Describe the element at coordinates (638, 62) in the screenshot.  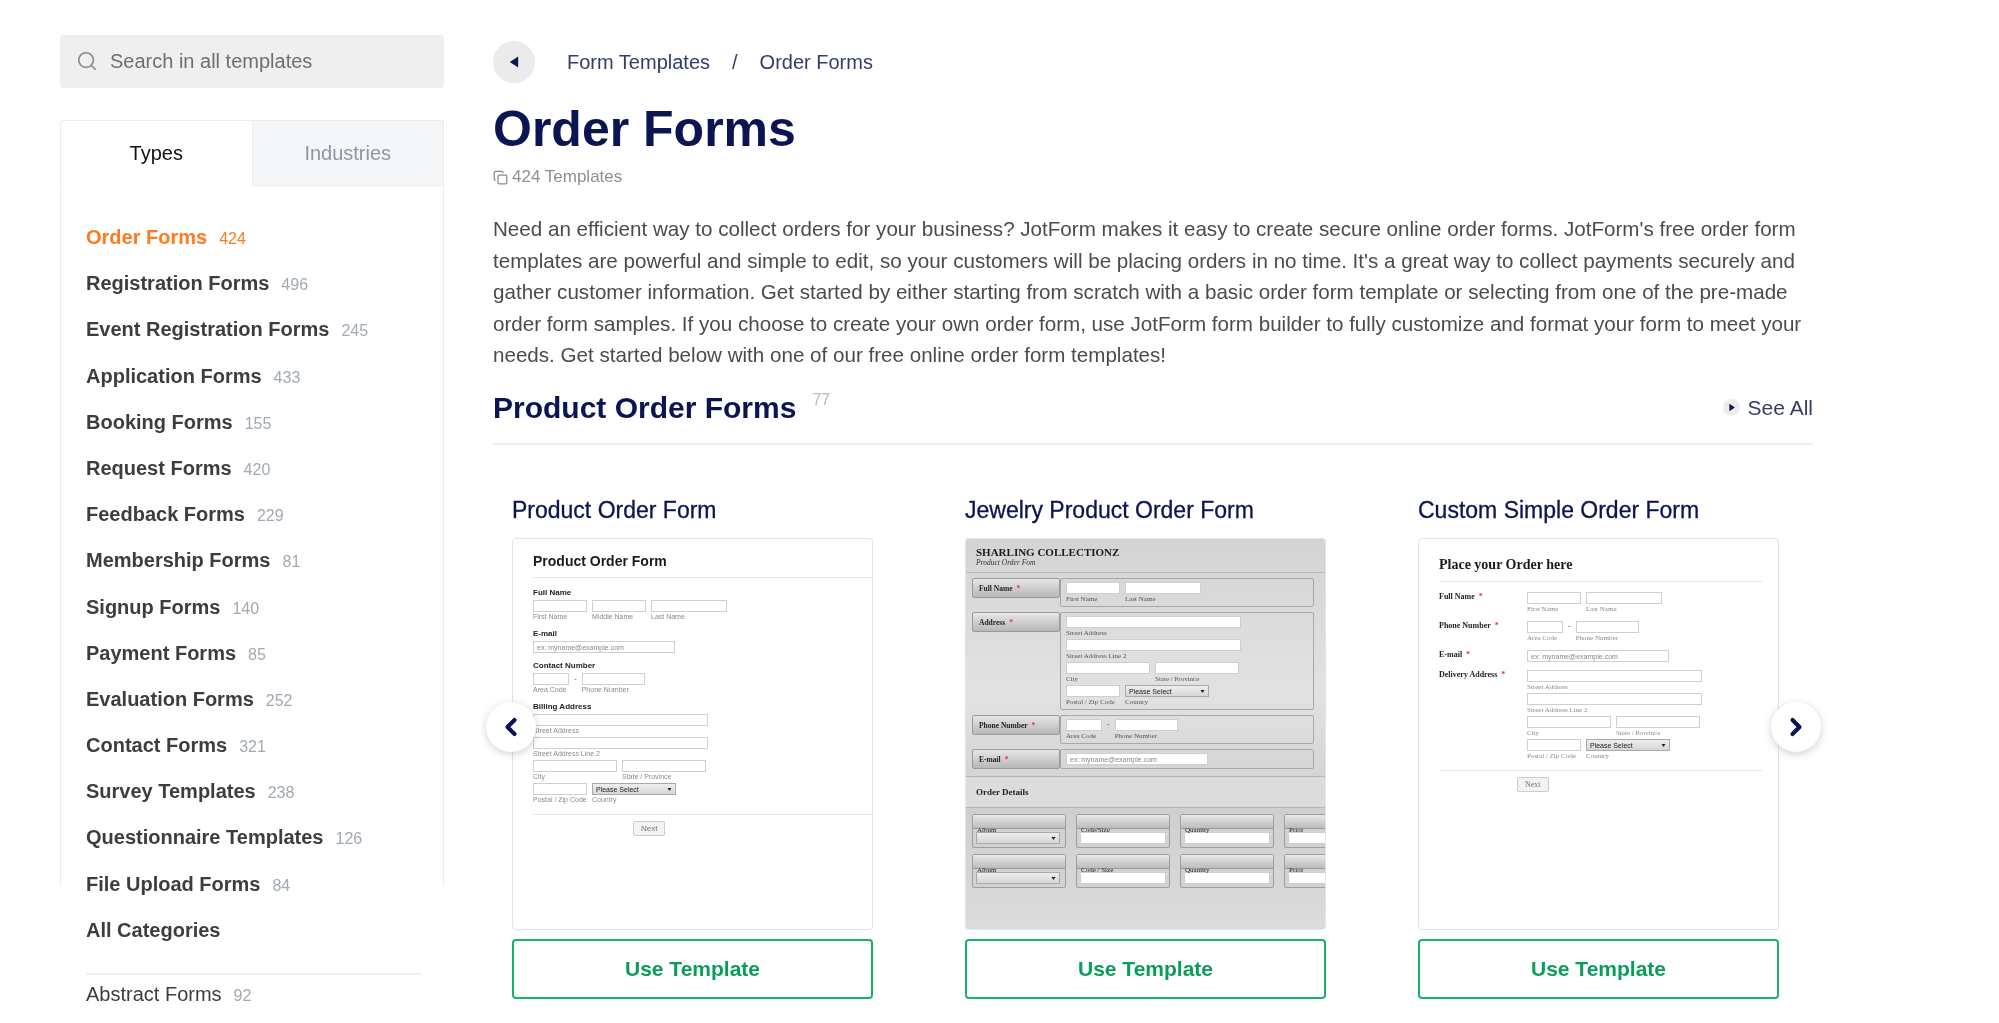
I see `breadcrumb-link: Form Templates` at that location.